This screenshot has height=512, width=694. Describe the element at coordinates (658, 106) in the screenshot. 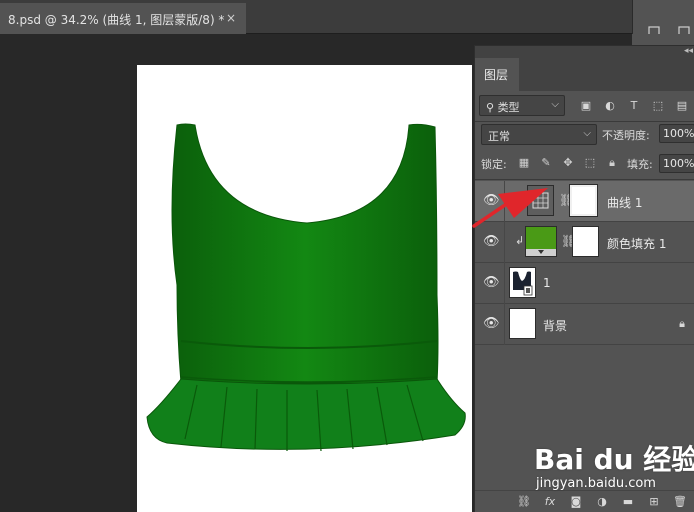

I see `shape-filter-icon: ⬚` at that location.